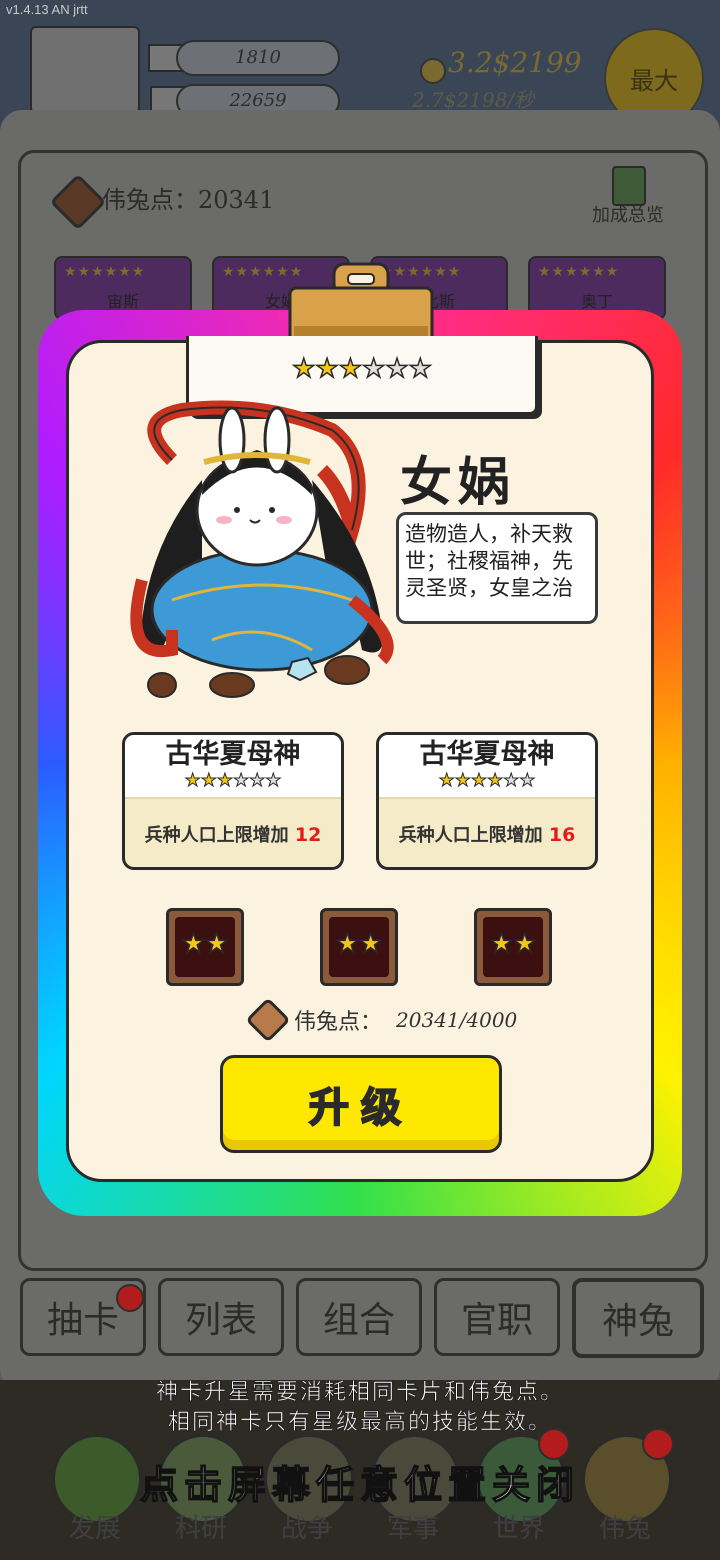 The width and height of the screenshot is (720, 1560). I want to click on hint-line-1: 神卡升星需要消耗相同卡片和伟兔点。, so click(359, 1393).